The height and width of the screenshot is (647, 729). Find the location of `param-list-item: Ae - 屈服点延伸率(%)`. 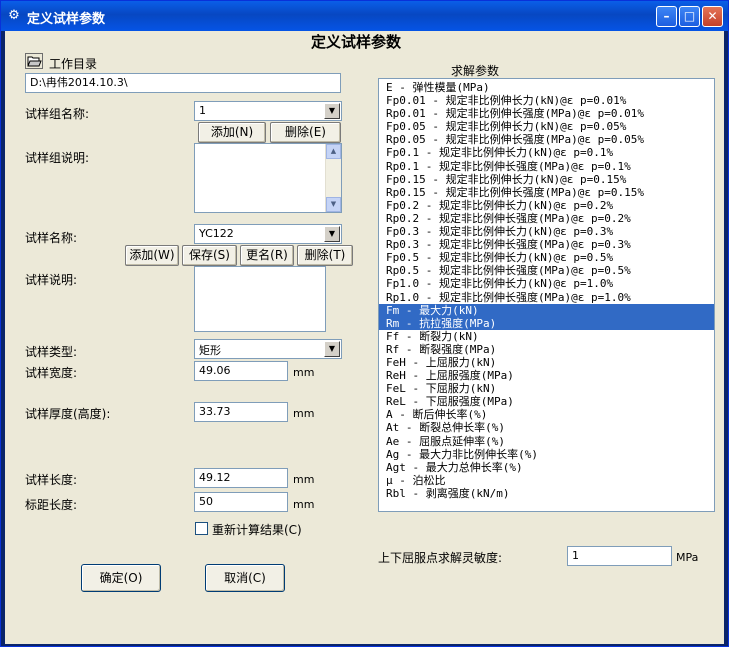

param-list-item: Ae - 屈服点延伸率(%) is located at coordinates (546, 441).